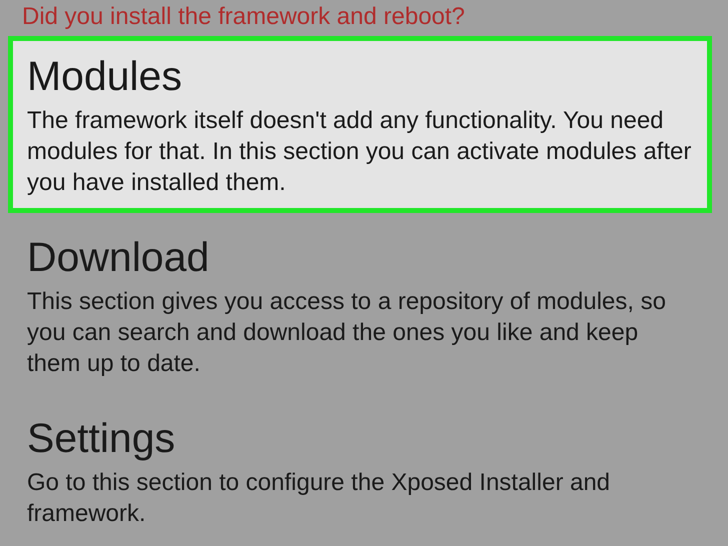 The width and height of the screenshot is (728, 546). What do you see at coordinates (118, 257) in the screenshot?
I see `section-title: Download` at bounding box center [118, 257].